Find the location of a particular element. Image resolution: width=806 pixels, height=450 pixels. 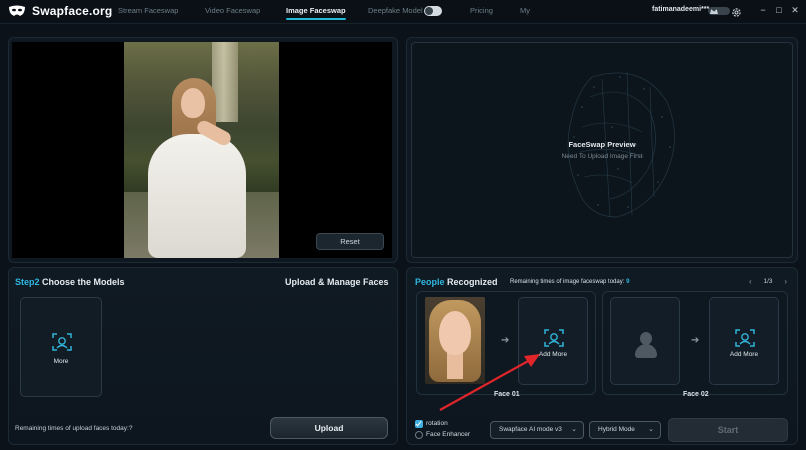

nav-deepfake-model: Deepfake Model is located at coordinates (395, 10).